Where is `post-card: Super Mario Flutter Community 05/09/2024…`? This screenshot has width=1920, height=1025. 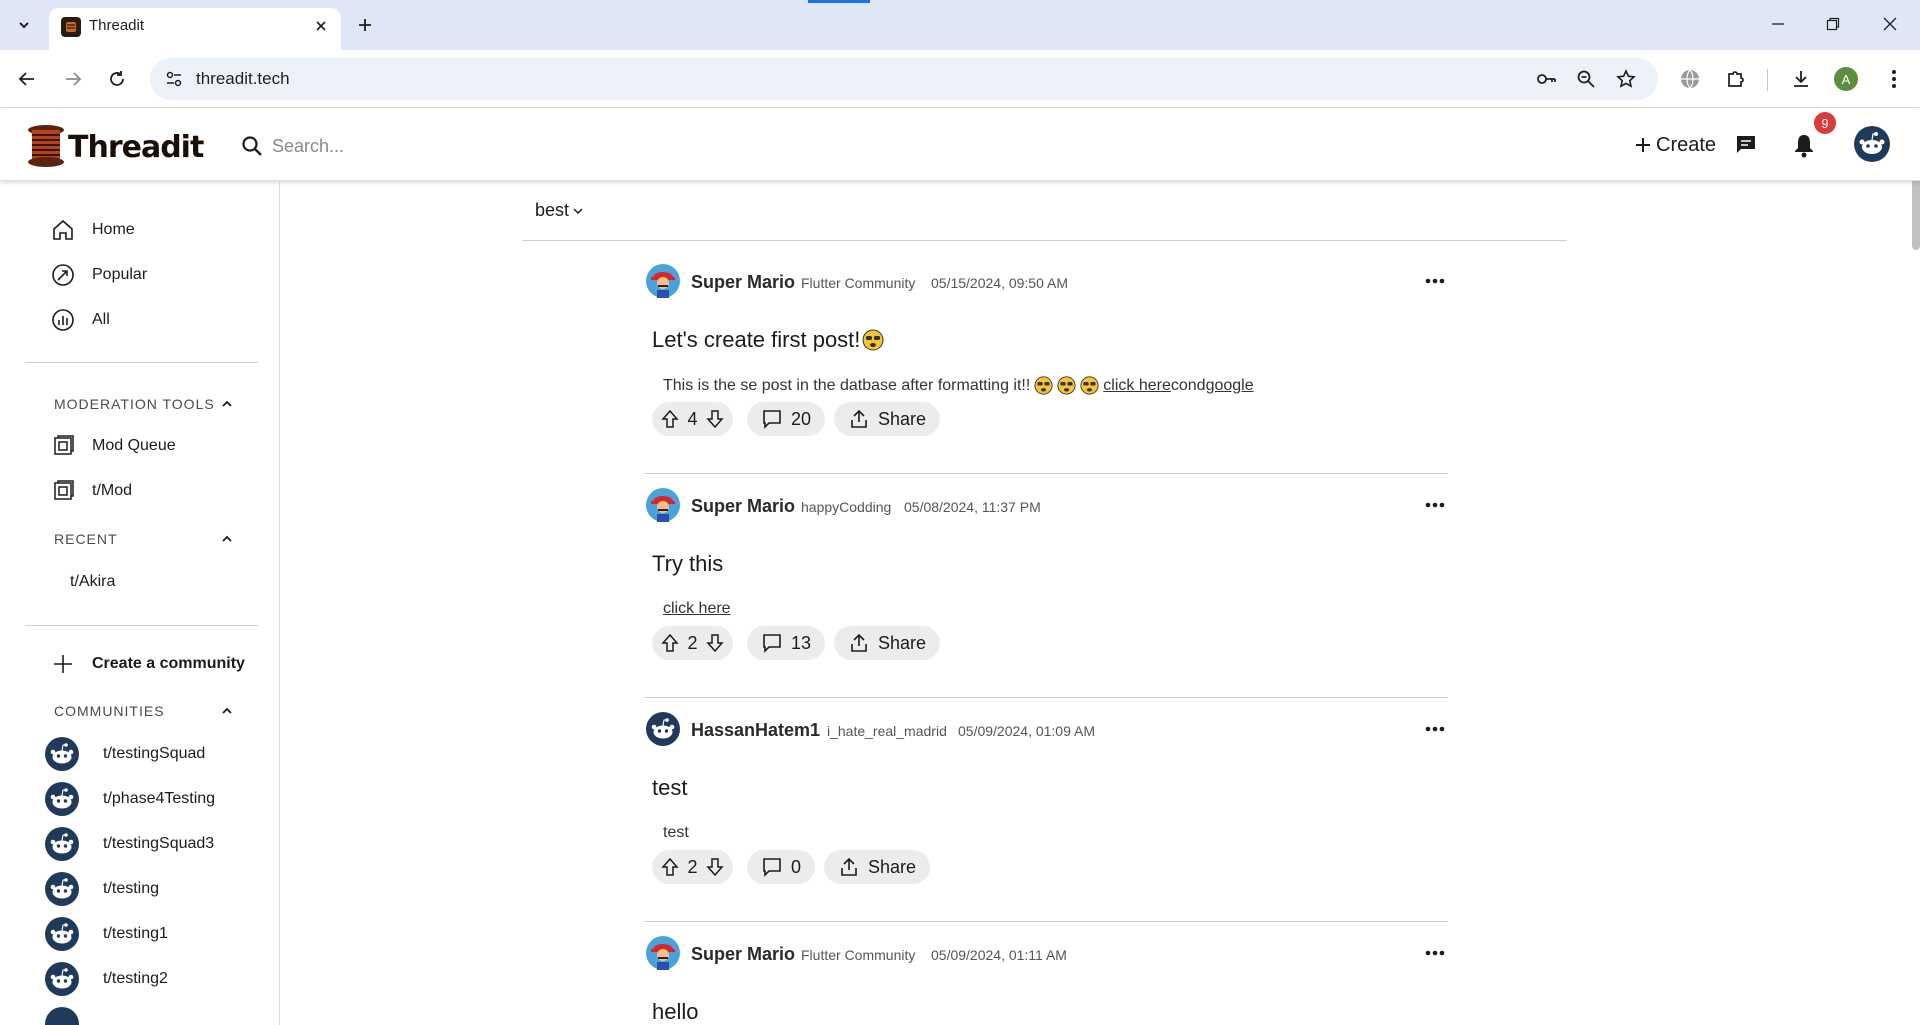
post-card: Super Mario Flutter Community 05/09/2024… is located at coordinates (1046, 973).